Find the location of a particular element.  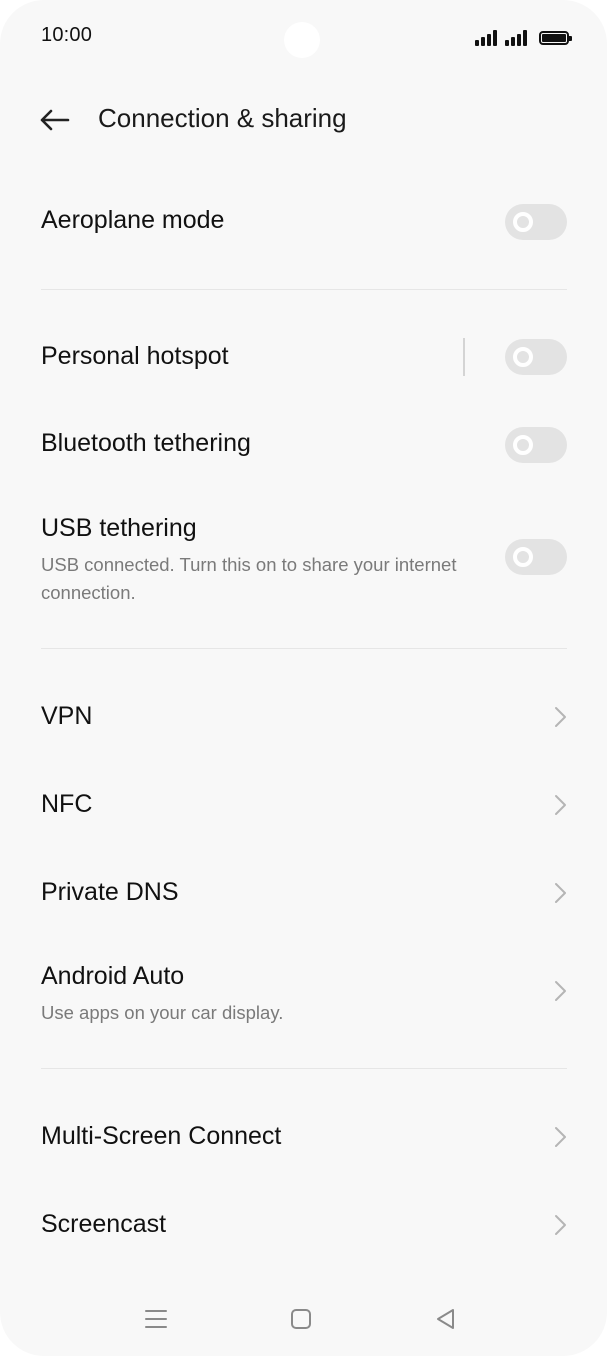

vpn-label: VPN is located at coordinates (67, 716).